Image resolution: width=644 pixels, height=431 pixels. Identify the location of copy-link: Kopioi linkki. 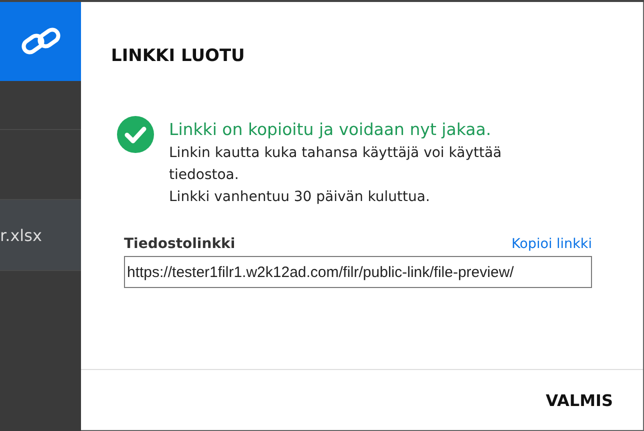
(551, 244).